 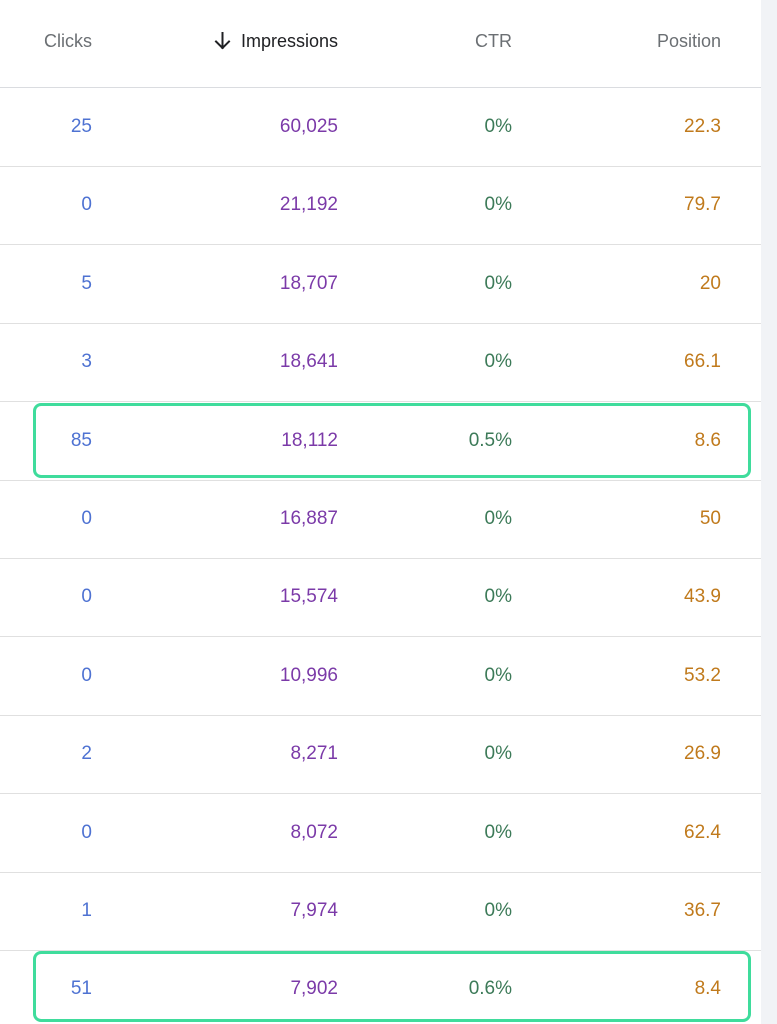 I want to click on column-header-position: Position, so click(x=689, y=41).